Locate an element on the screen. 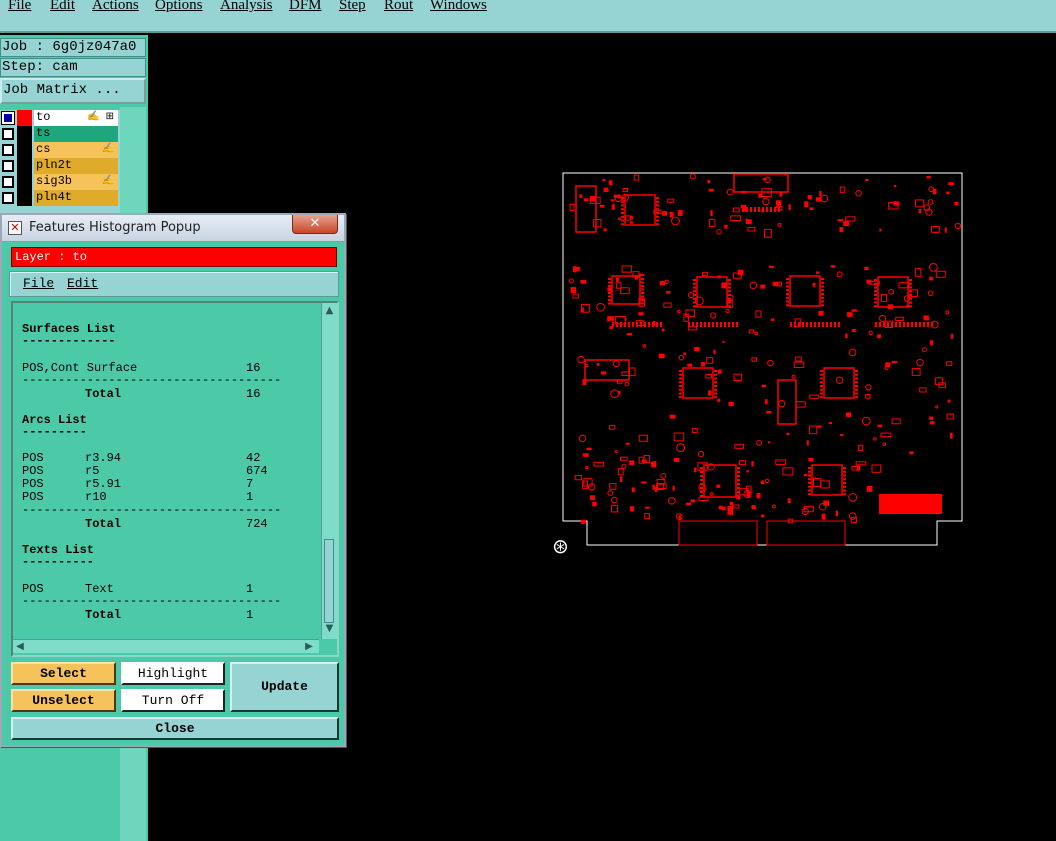 This screenshot has width=1056, height=841. update-button: Update is located at coordinates (284, 687).